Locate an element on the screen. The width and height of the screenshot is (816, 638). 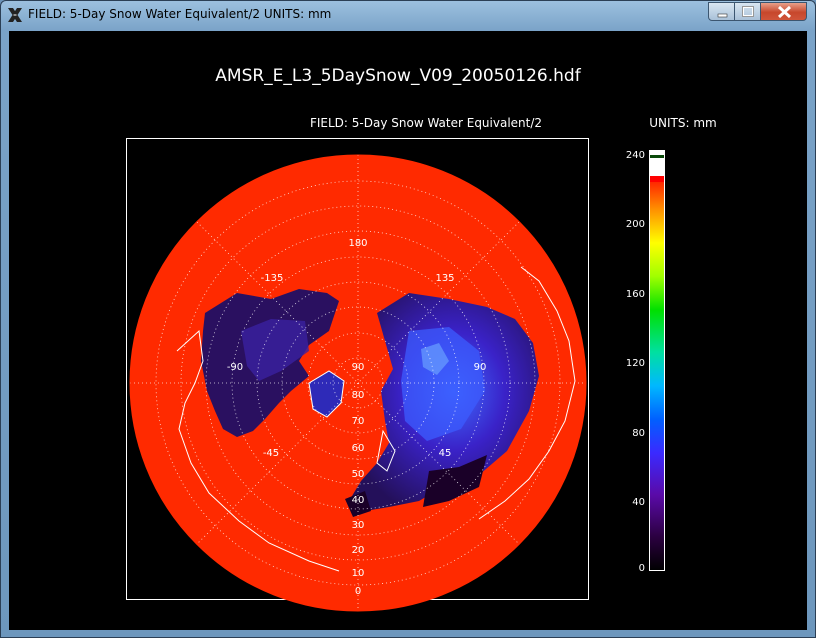
lat-label-60: 60 is located at coordinates (358, 448).